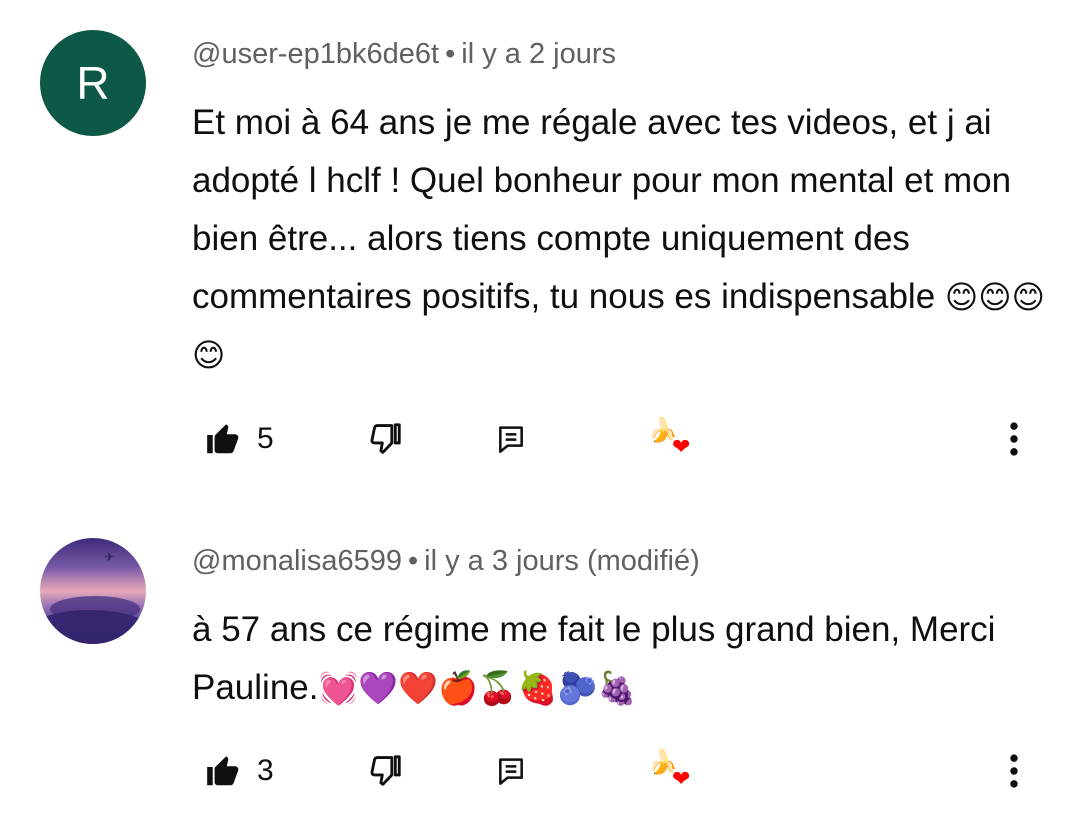 This screenshot has height=836, width=1079. I want to click on like-button: 5, so click(238, 439).